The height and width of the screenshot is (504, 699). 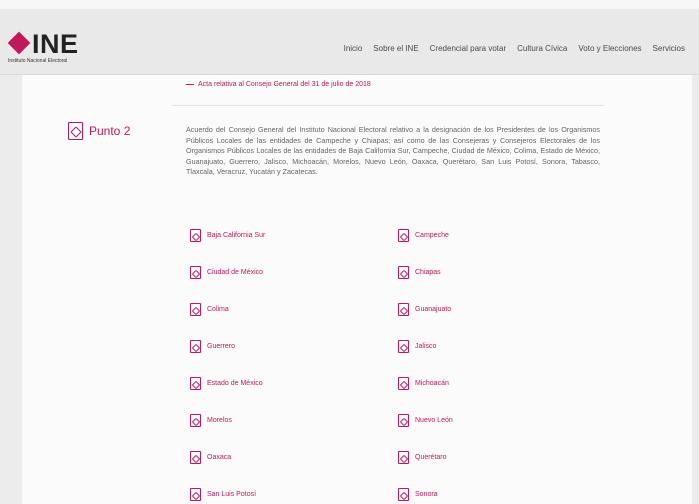 I want to click on link-label: Sonora, so click(x=426, y=494).